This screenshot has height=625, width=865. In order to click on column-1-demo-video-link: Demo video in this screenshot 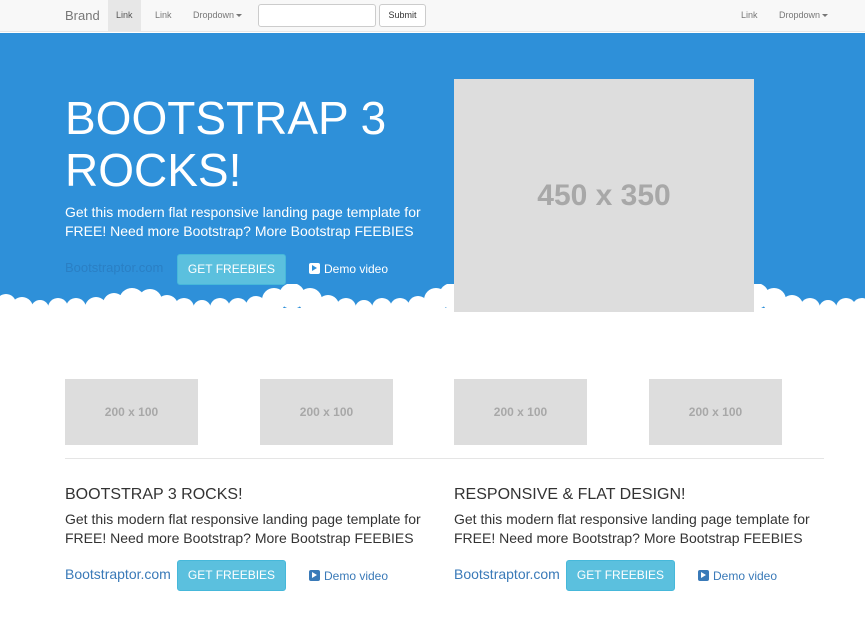, I will do `click(348, 576)`.